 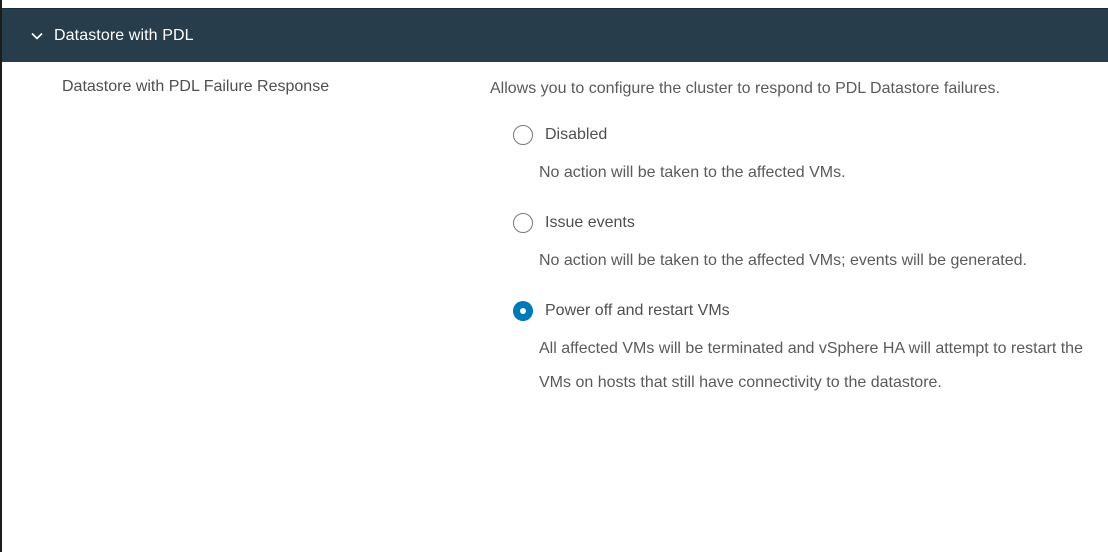 What do you see at coordinates (523, 135) in the screenshot?
I see `radio-button-disabled` at bounding box center [523, 135].